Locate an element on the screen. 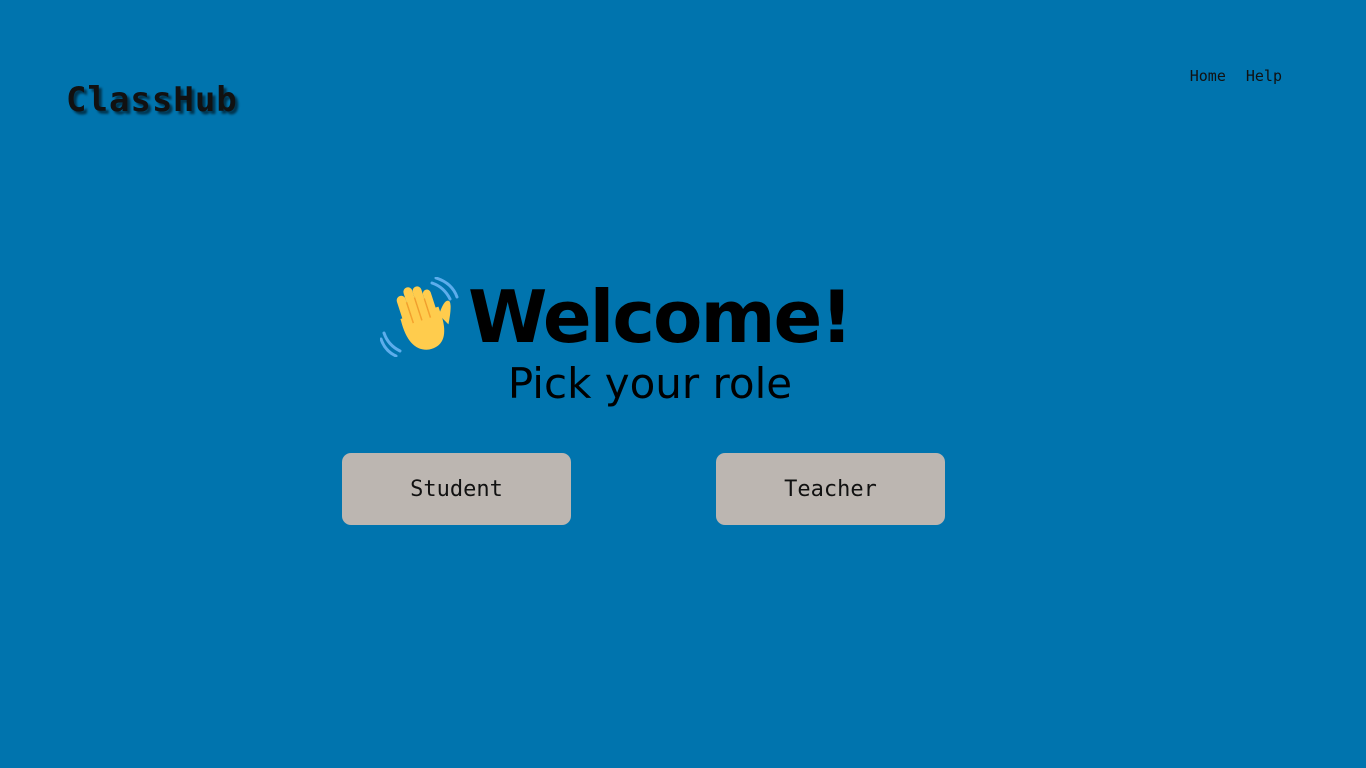  welcome-heading: Welcome! is located at coordinates (616, 317).